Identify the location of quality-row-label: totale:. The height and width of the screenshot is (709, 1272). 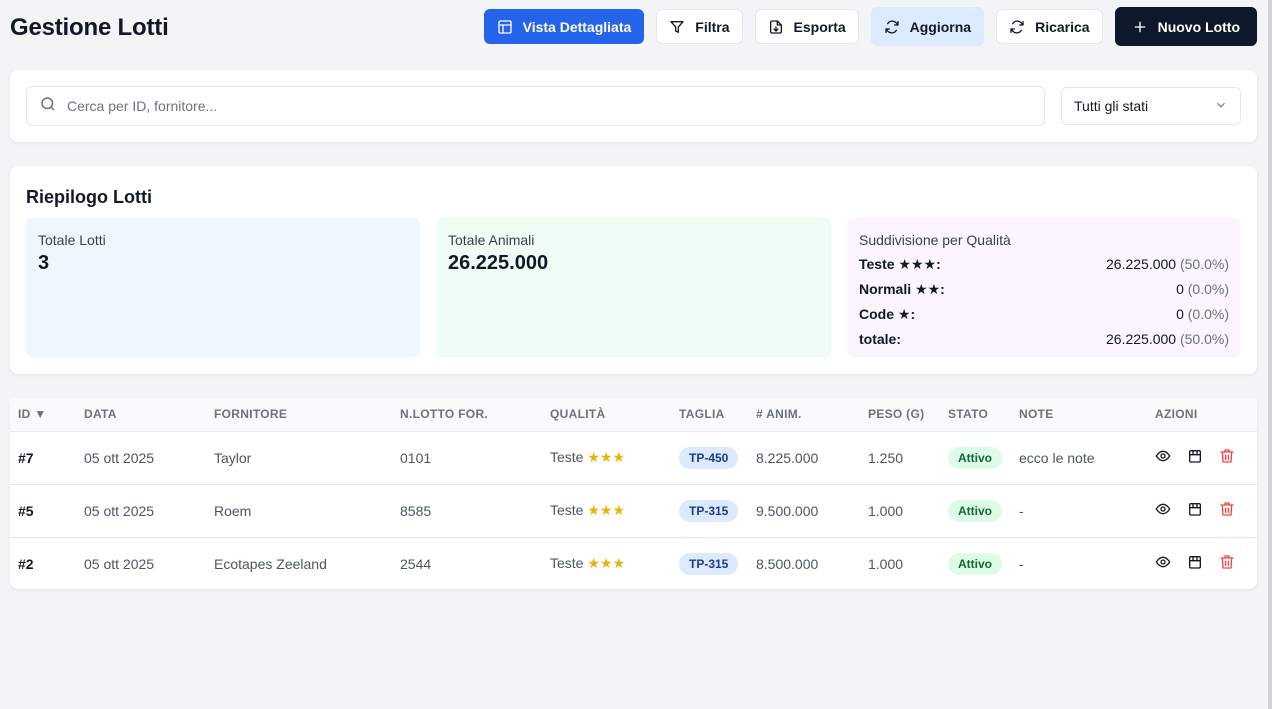
(880, 339).